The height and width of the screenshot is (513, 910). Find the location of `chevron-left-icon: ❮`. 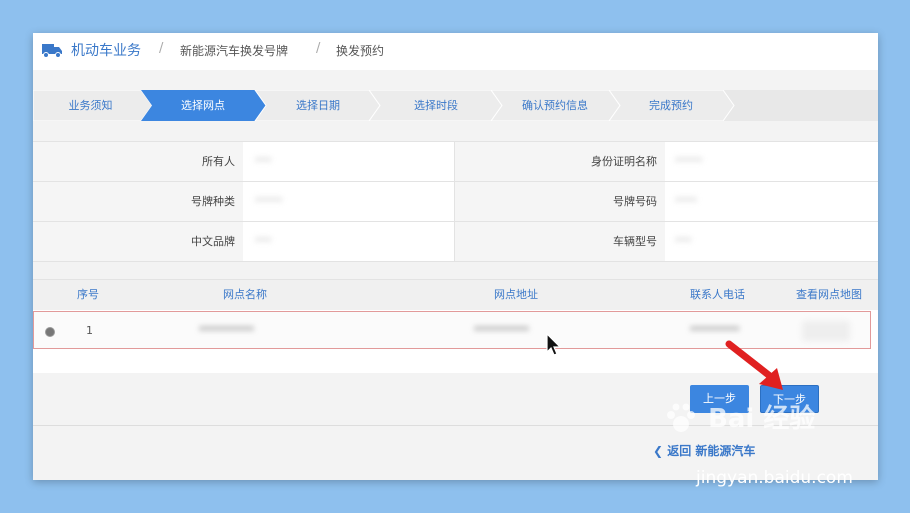

chevron-left-icon: ❮ is located at coordinates (660, 451).